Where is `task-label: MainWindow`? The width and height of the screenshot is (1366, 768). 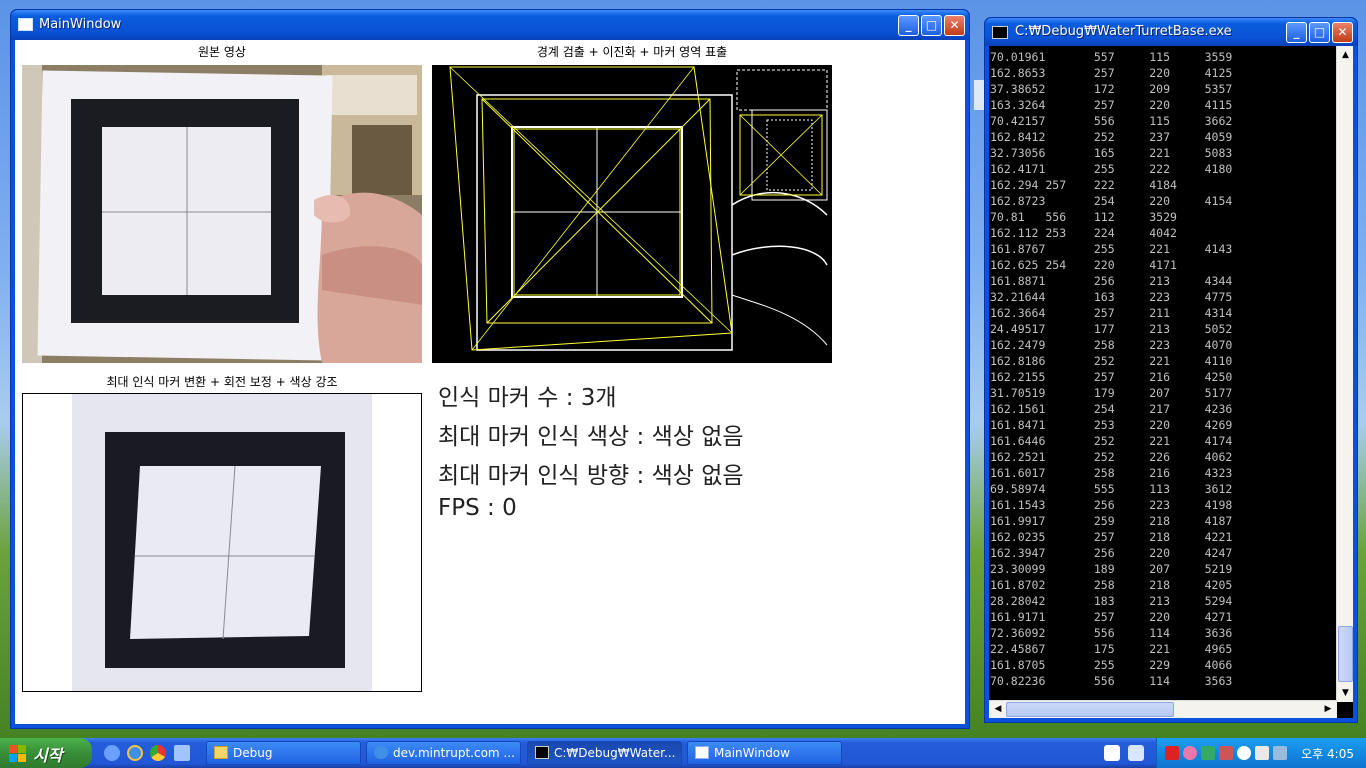 task-label: MainWindow is located at coordinates (752, 753).